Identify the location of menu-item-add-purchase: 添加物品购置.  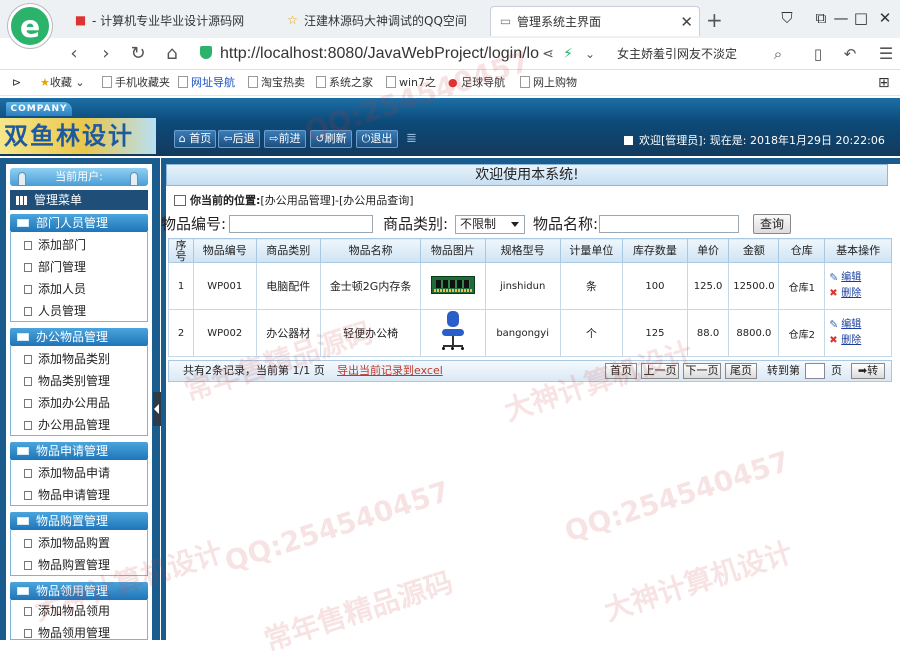
(86, 543).